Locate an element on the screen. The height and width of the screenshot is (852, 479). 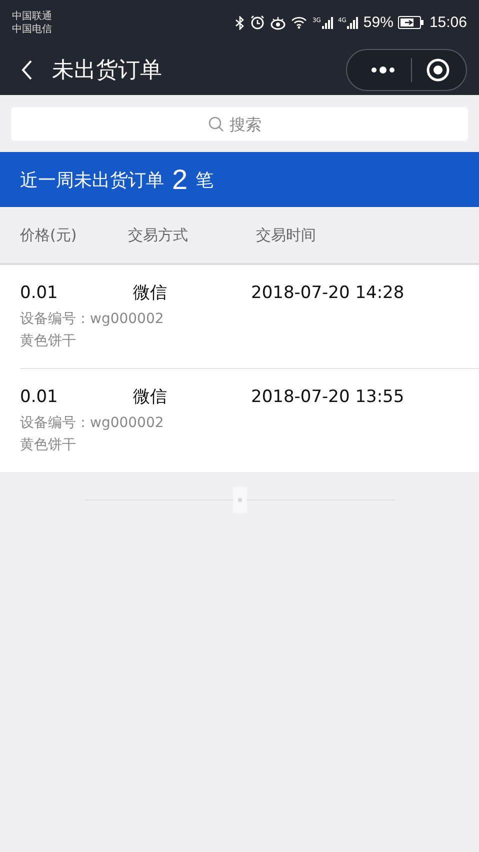
order-count: 2 is located at coordinates (180, 180).